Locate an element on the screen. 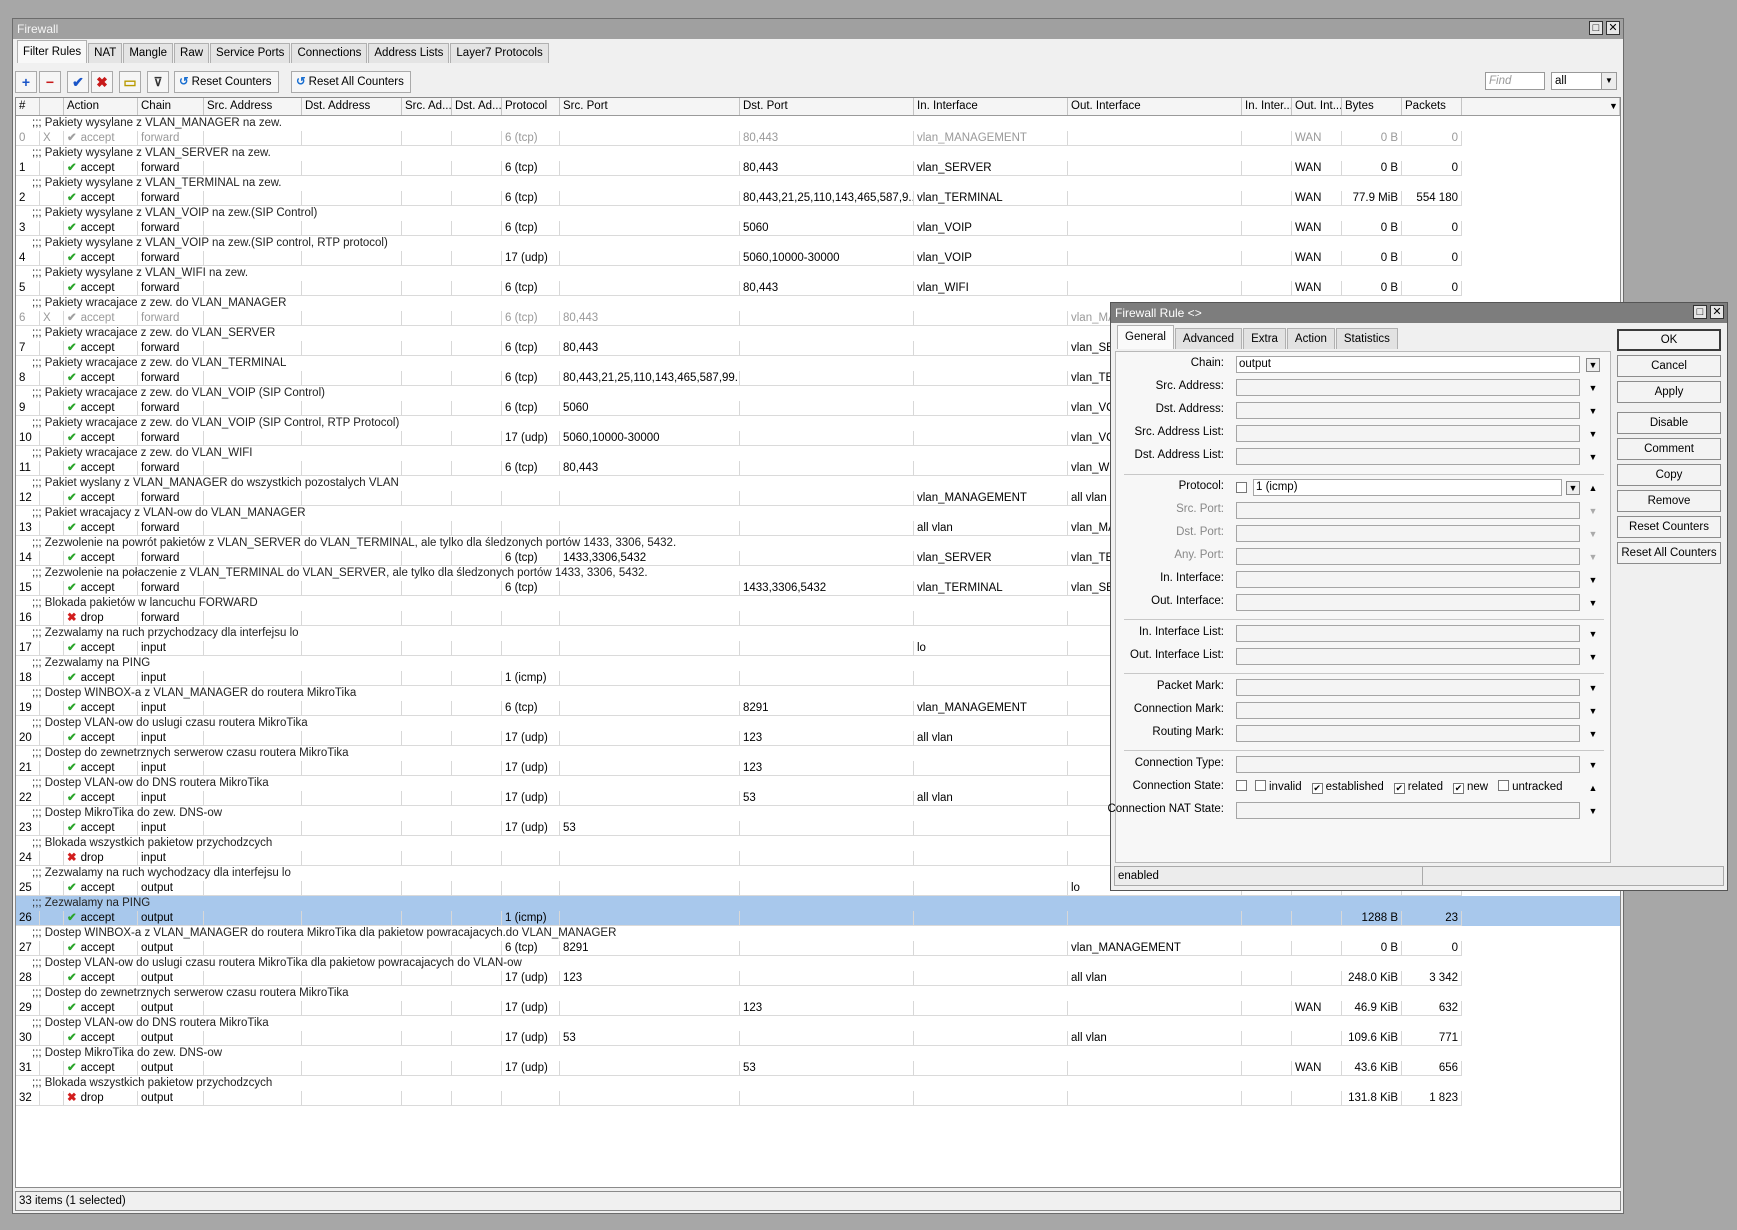 The height and width of the screenshot is (1230, 1737). src-address-list-field is located at coordinates (1408, 433).